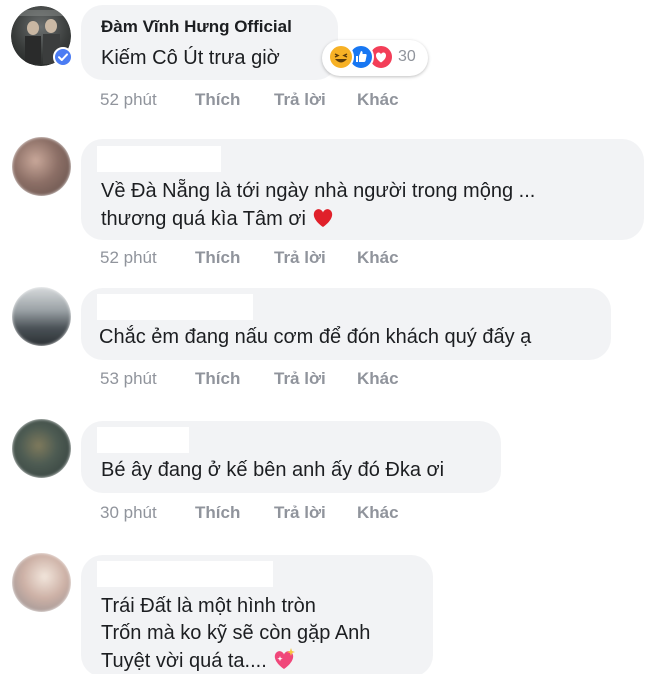 Image resolution: width=660 pixels, height=674 pixels. Describe the element at coordinates (128, 513) in the screenshot. I see `comment-time: 30 phút` at that location.